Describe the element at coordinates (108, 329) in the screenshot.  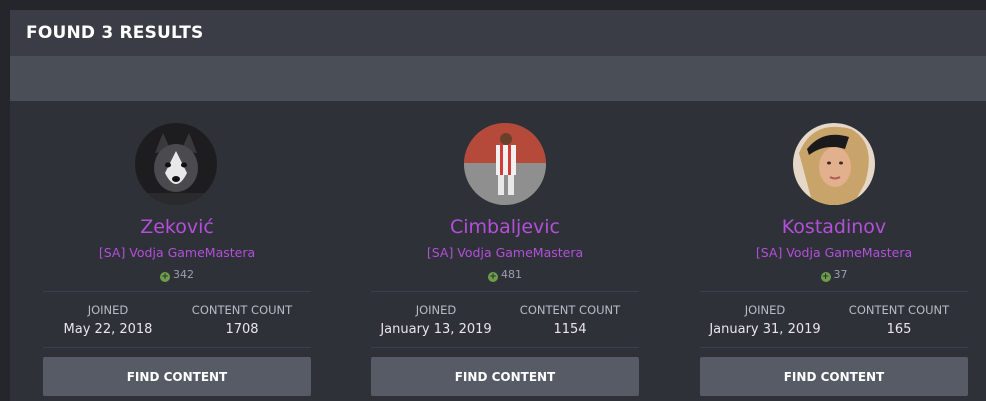
I see `joined-date: May 22, 2018` at that location.